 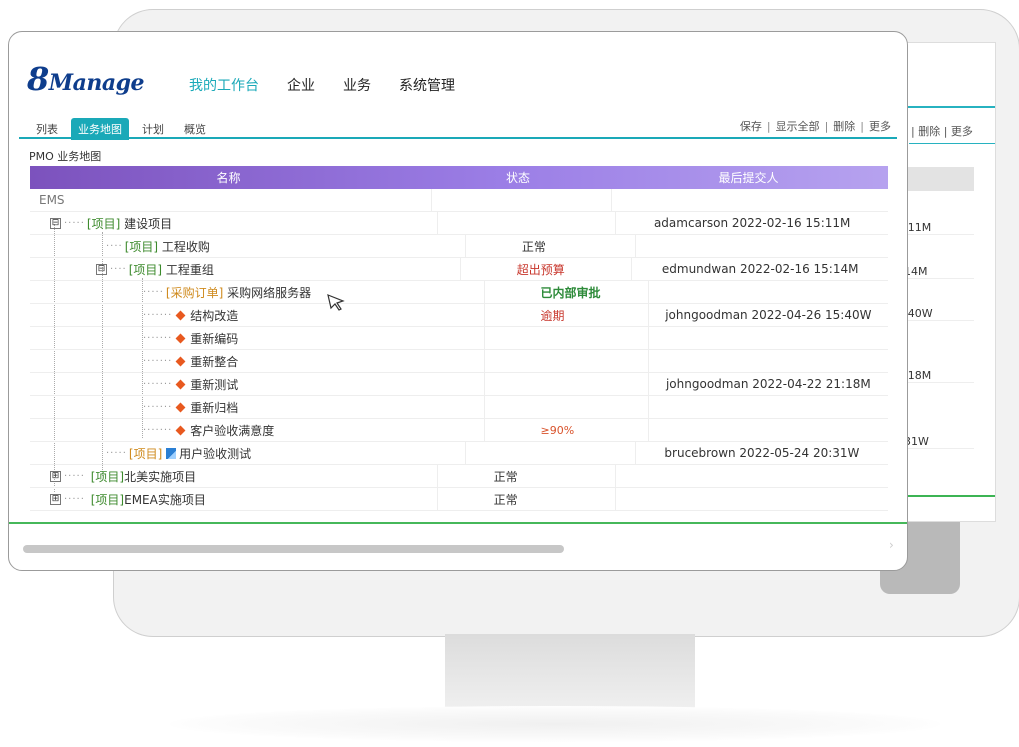 I want to click on scrollbar-thumb, so click(x=293, y=549).